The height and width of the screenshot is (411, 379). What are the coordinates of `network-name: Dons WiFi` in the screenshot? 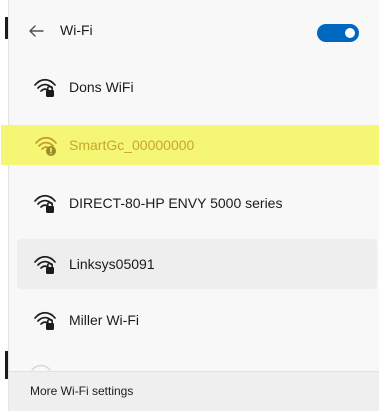 It's located at (101, 87).